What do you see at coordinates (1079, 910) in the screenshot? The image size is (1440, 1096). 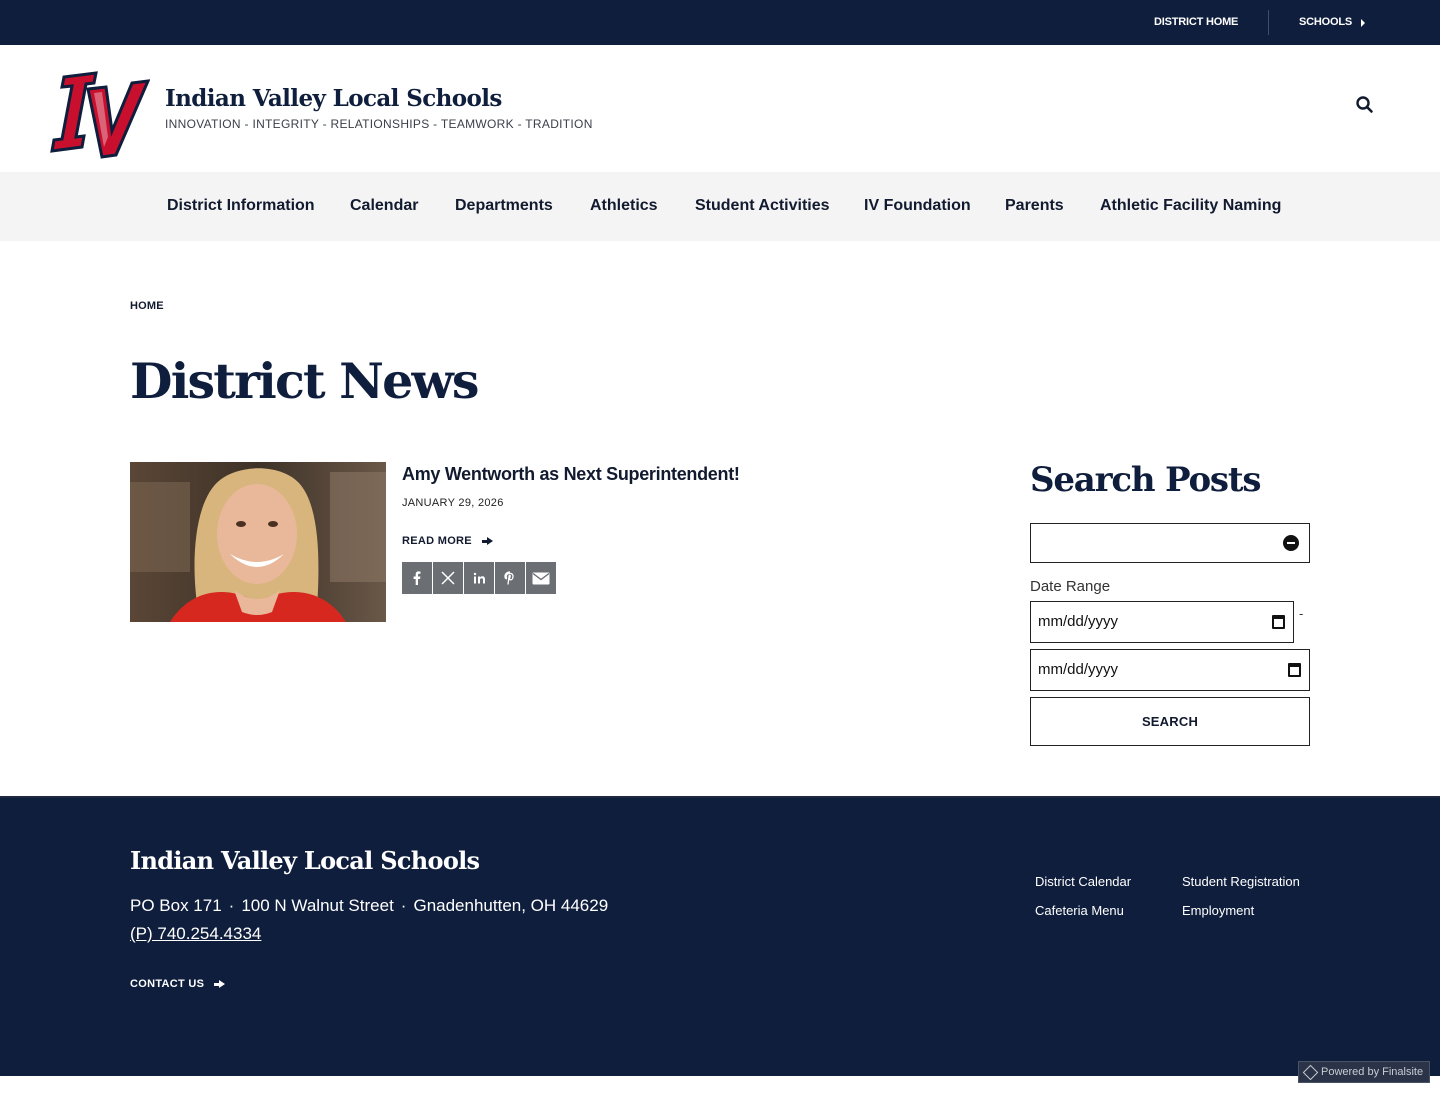 I see `footer-link-cafeteria-menu: Cafeteria Menu` at bounding box center [1079, 910].